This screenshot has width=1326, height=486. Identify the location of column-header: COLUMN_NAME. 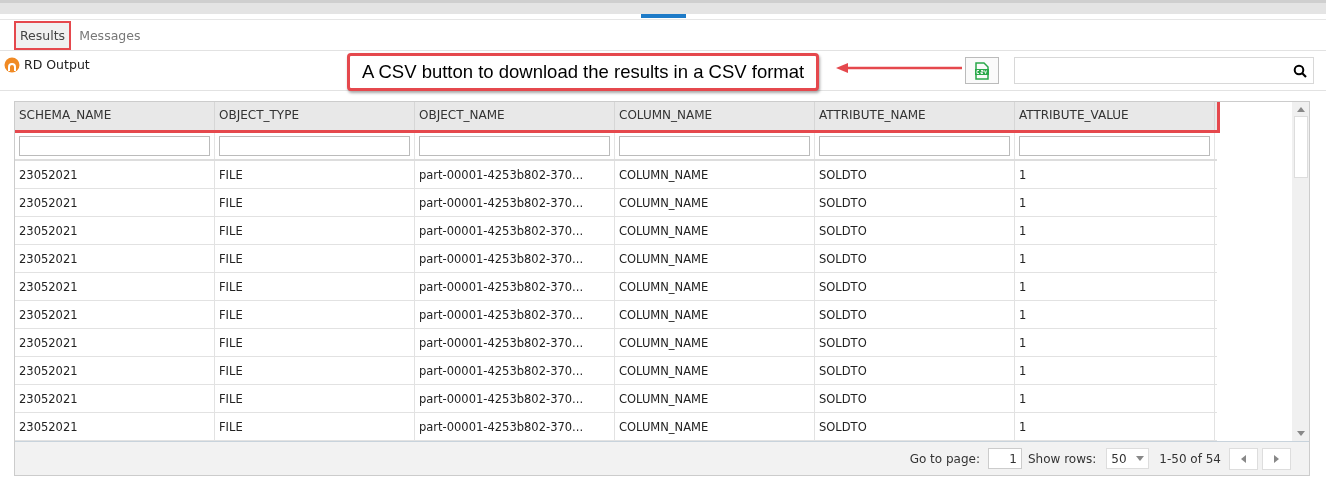
(715, 116).